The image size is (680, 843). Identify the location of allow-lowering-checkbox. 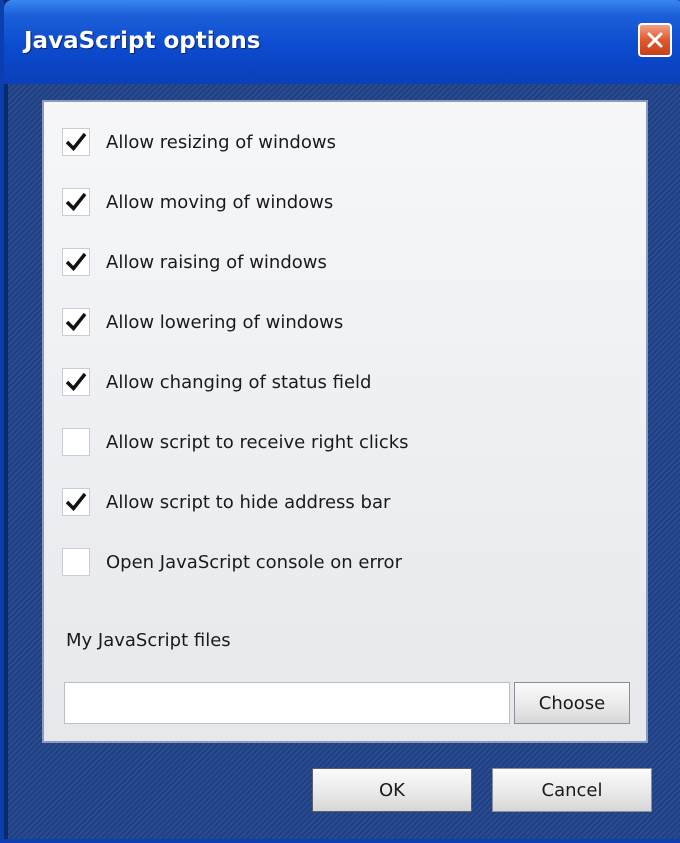
(76, 322).